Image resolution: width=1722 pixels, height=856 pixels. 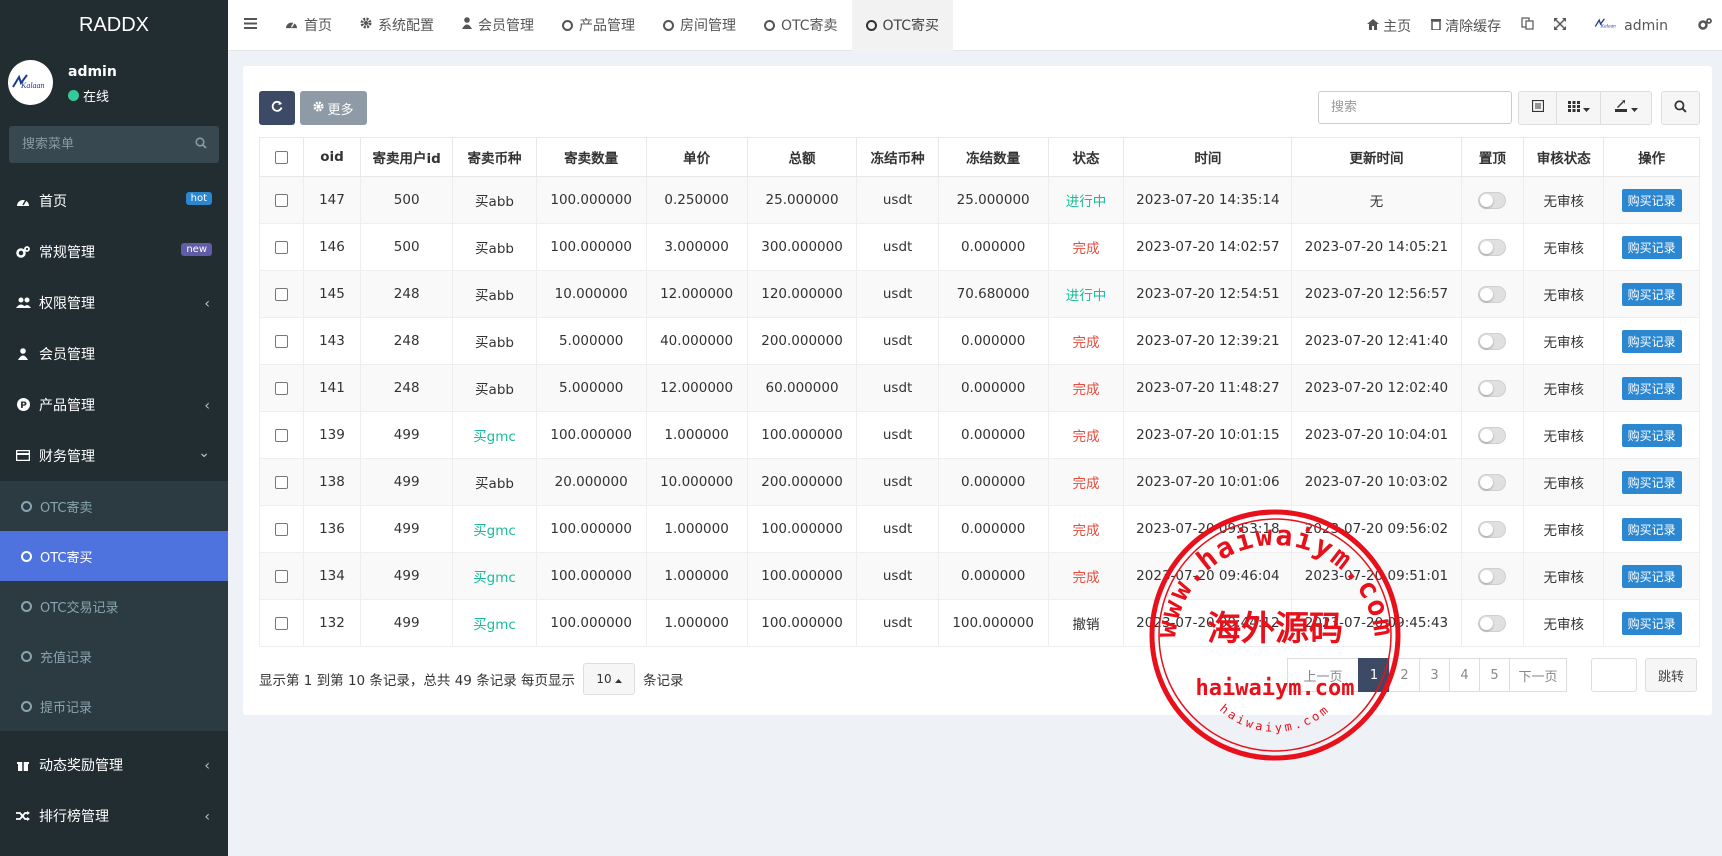 What do you see at coordinates (1208, 157) in the screenshot?
I see `column-header: 时间` at bounding box center [1208, 157].